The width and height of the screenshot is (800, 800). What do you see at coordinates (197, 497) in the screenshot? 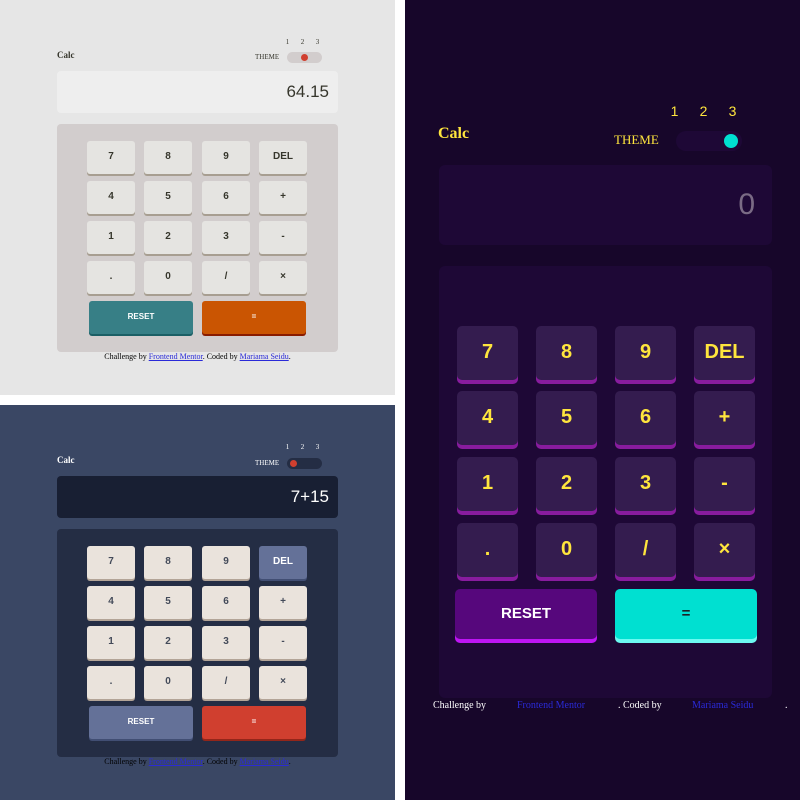
I see `display-screen: 7+15` at bounding box center [197, 497].